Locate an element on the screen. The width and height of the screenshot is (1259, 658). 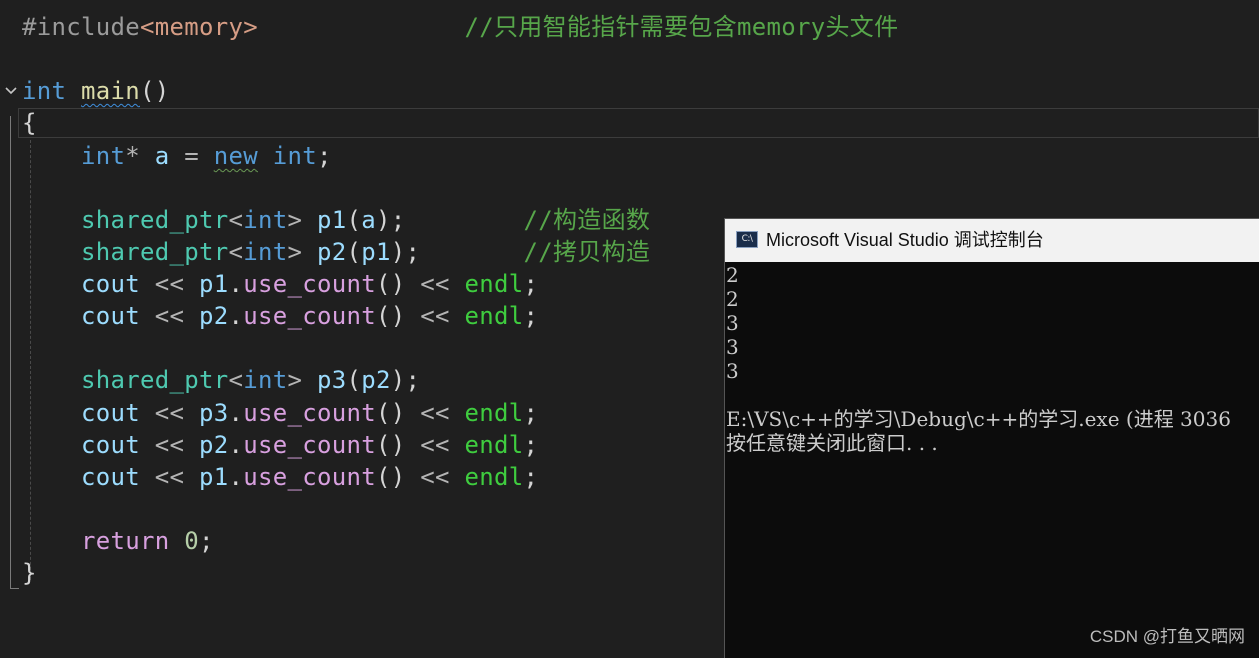
console-title-bar: C:\ Microsoft Visual Studio 调试控制台 is located at coordinates (992, 240).